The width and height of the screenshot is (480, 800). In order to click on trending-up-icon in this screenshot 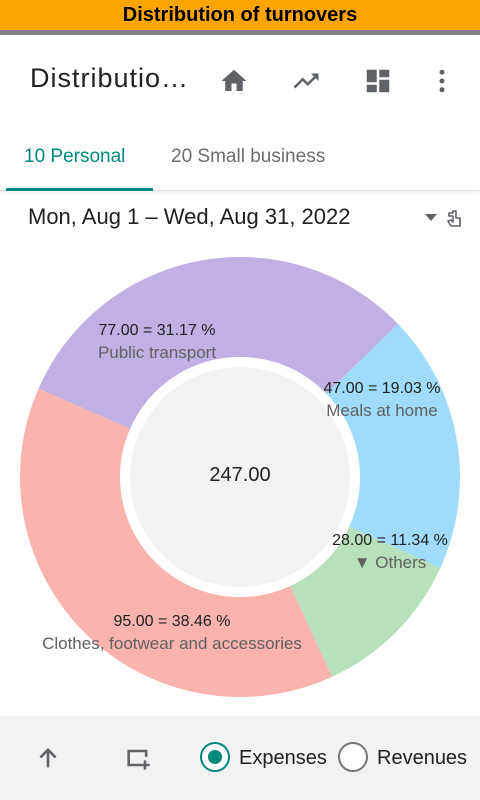, I will do `click(306, 81)`.